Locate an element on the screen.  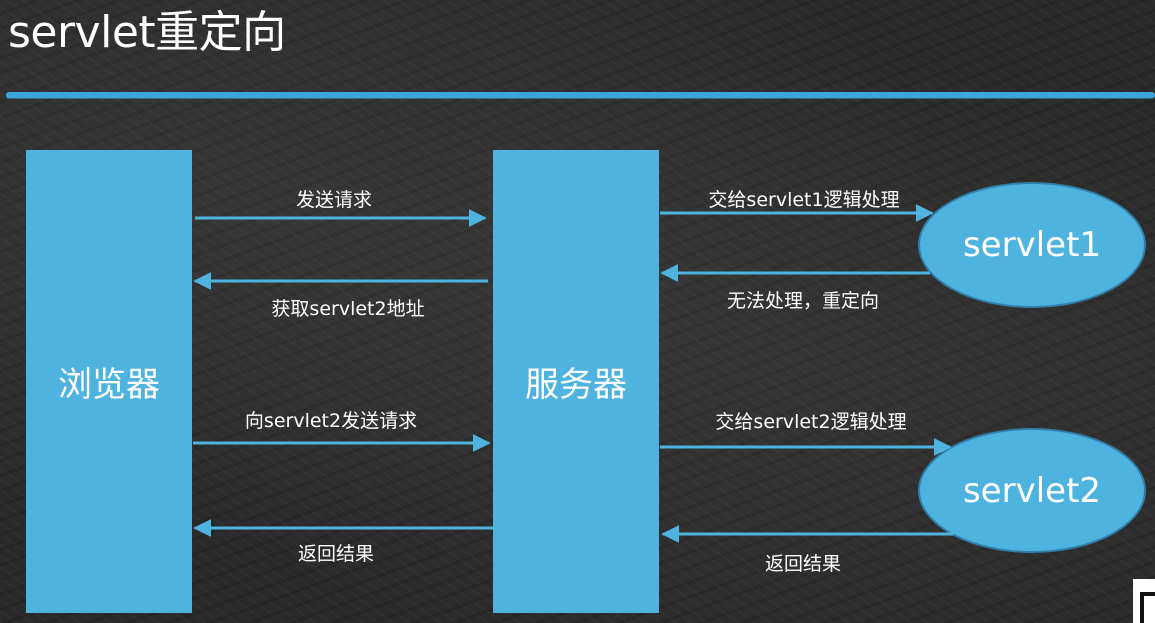
label-send-request: 发送请求 is located at coordinates (334, 200).